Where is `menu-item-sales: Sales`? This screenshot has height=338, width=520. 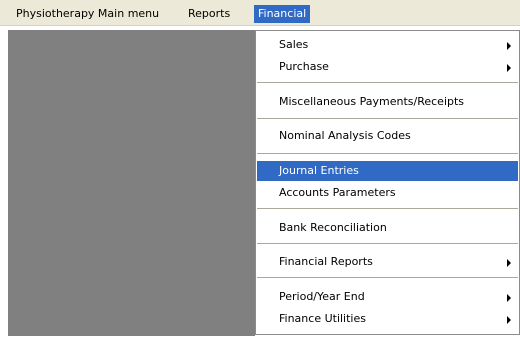
menu-item-sales: Sales is located at coordinates (387, 45).